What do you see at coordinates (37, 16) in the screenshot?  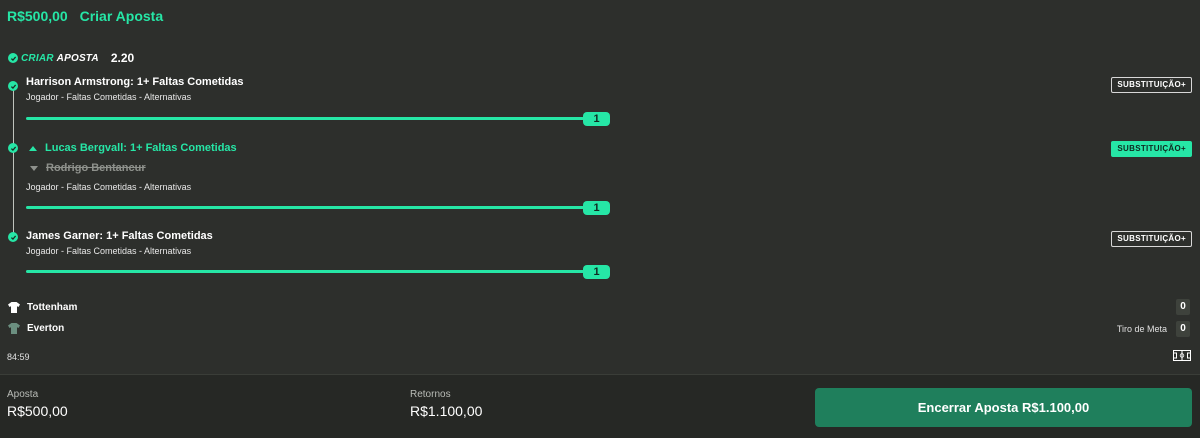 I see `header-stake: R$500,00` at bounding box center [37, 16].